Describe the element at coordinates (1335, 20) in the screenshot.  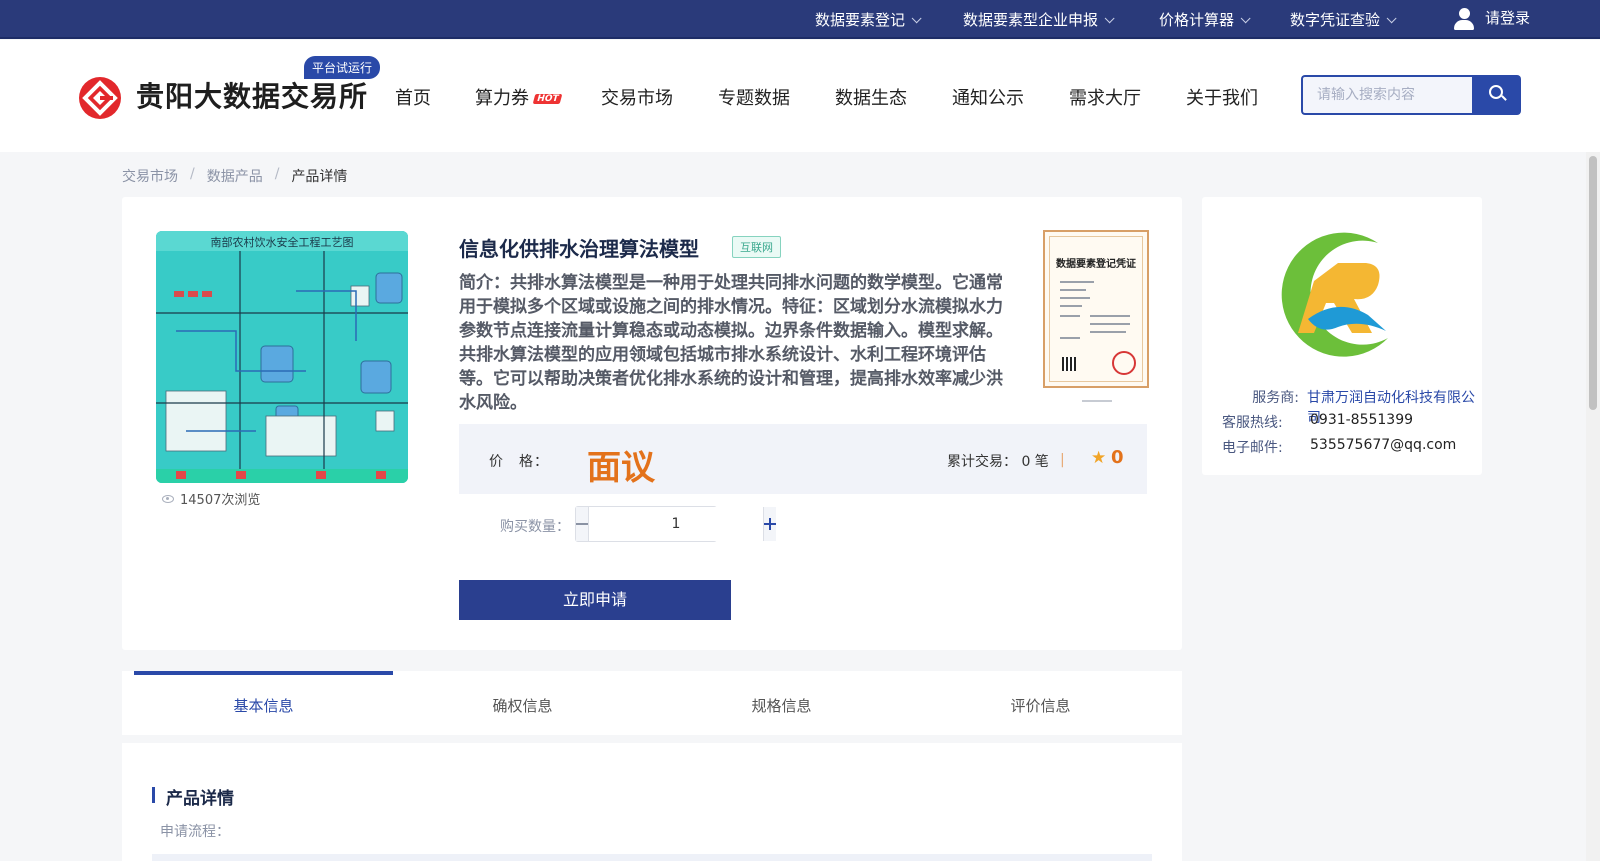
I see `topbar-certificate-check-label: 数字凭证查验` at that location.